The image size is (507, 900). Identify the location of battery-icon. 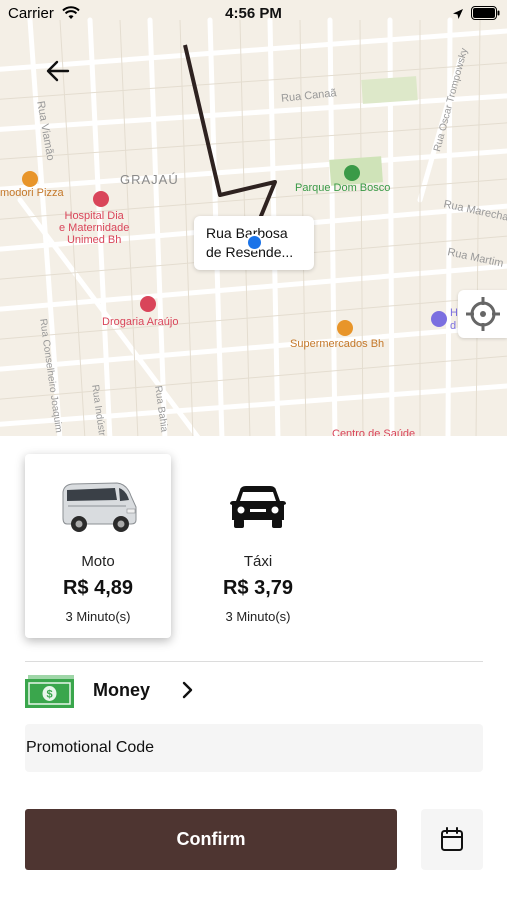
(485, 15).